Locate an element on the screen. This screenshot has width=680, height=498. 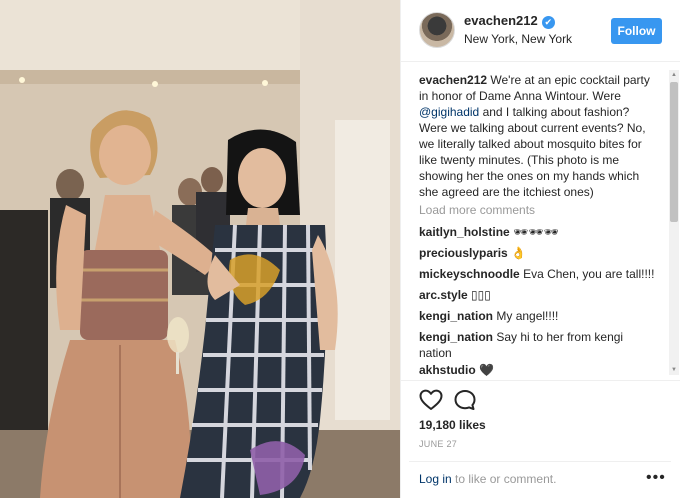
comment-username: kaitlyn_holstine is located at coordinates (464, 232).